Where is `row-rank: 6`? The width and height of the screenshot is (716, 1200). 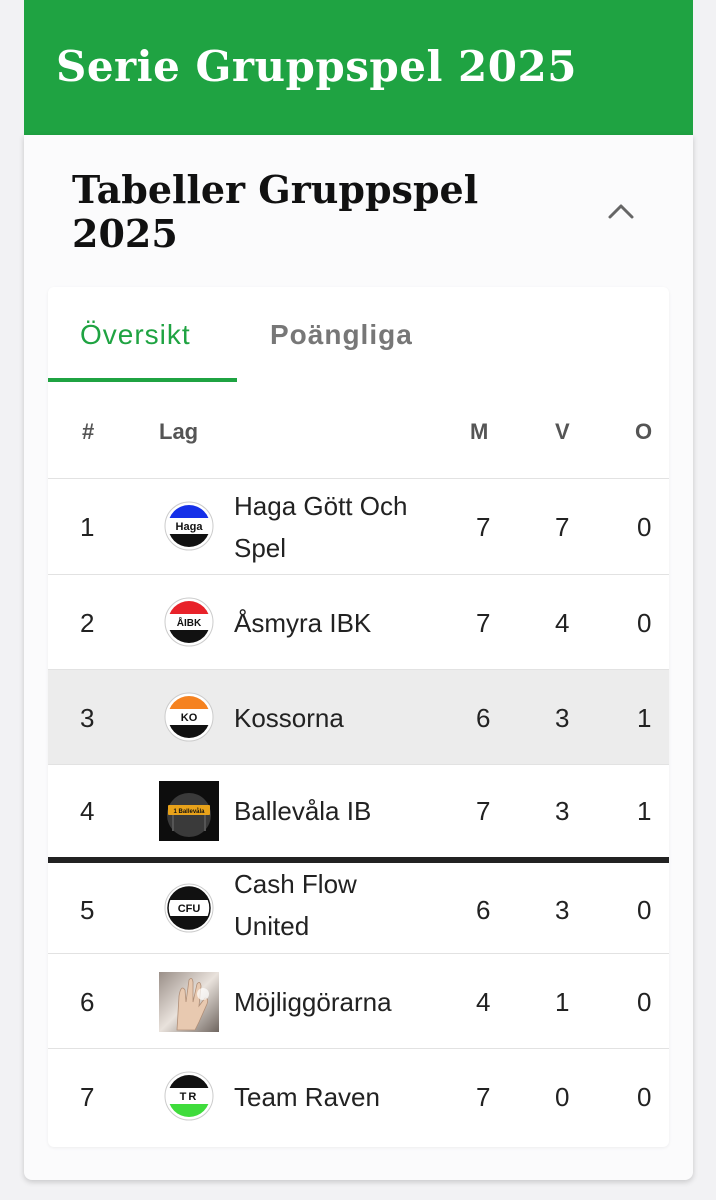 row-rank: 6 is located at coordinates (87, 1002).